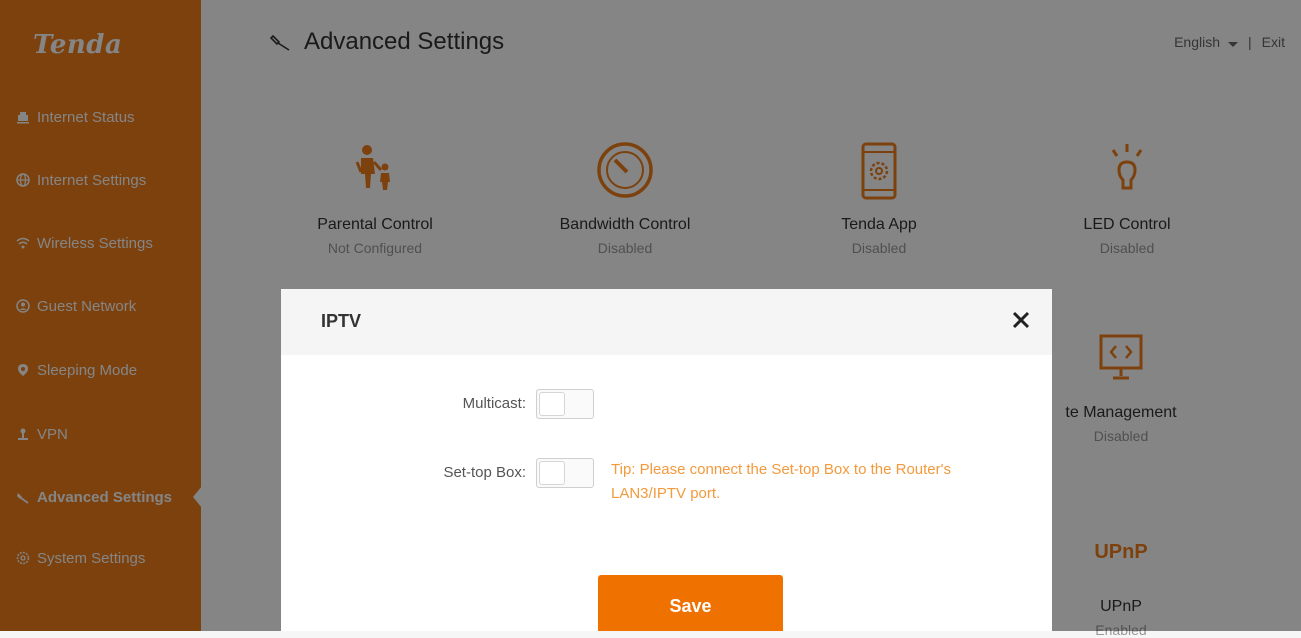  What do you see at coordinates (1021, 320) in the screenshot?
I see `close-icon` at bounding box center [1021, 320].